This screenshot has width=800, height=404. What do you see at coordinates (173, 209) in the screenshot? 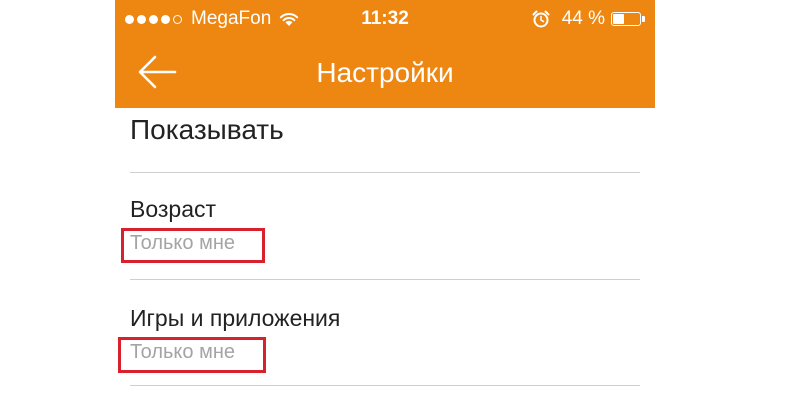
I see `row-title: Возраст` at bounding box center [173, 209].